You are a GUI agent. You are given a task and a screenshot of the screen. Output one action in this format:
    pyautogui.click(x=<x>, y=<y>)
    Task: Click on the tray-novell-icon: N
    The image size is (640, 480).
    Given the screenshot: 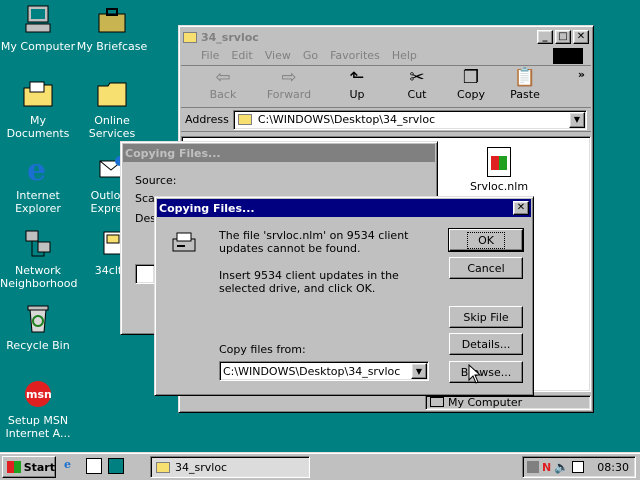 What is the action you would take?
    pyautogui.click(x=546, y=467)
    